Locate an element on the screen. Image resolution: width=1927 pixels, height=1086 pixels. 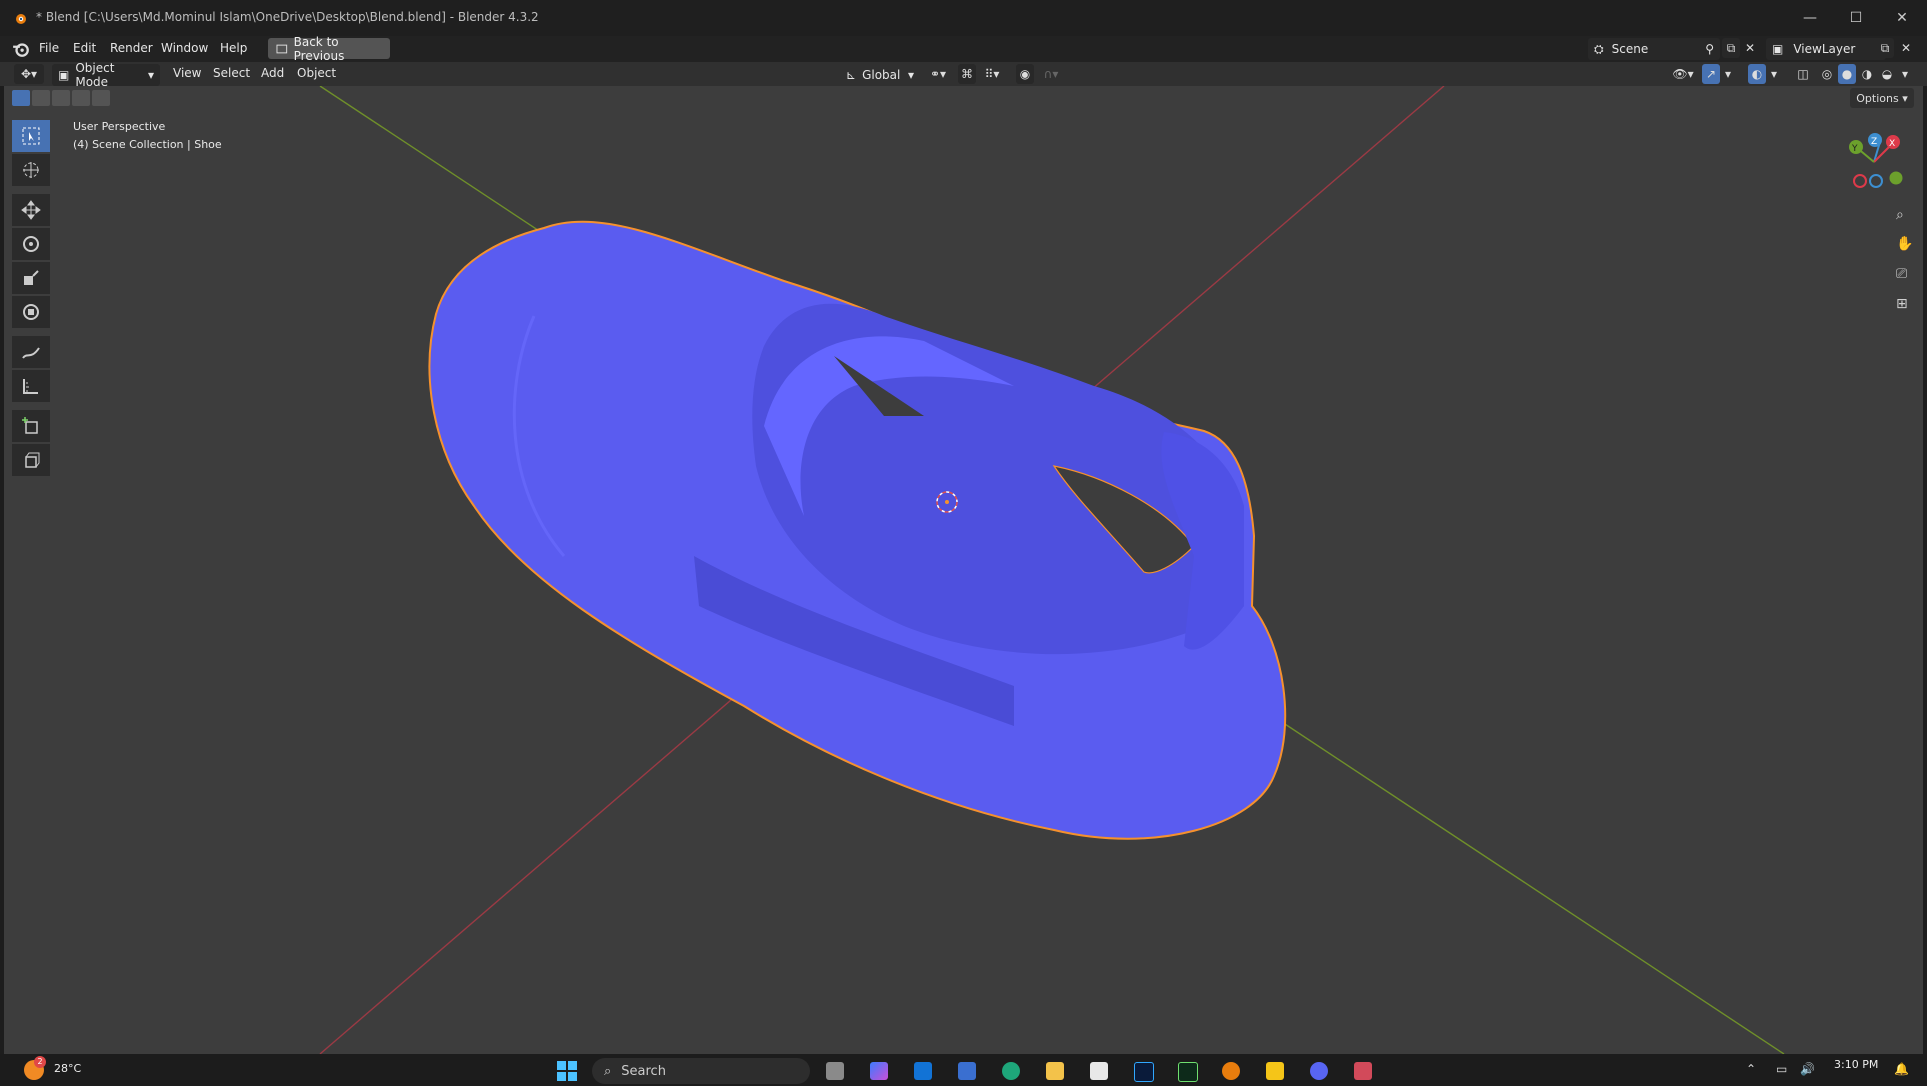
select-invert-icon is located at coordinates (81, 98).